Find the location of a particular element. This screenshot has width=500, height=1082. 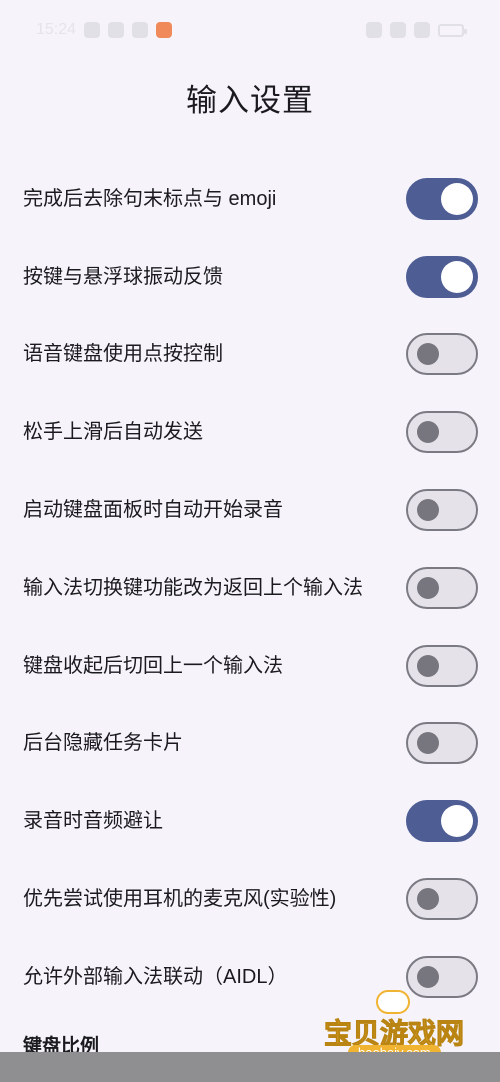

setting-label: 键盘收起后切回上一个输入法 is located at coordinates (153, 665).